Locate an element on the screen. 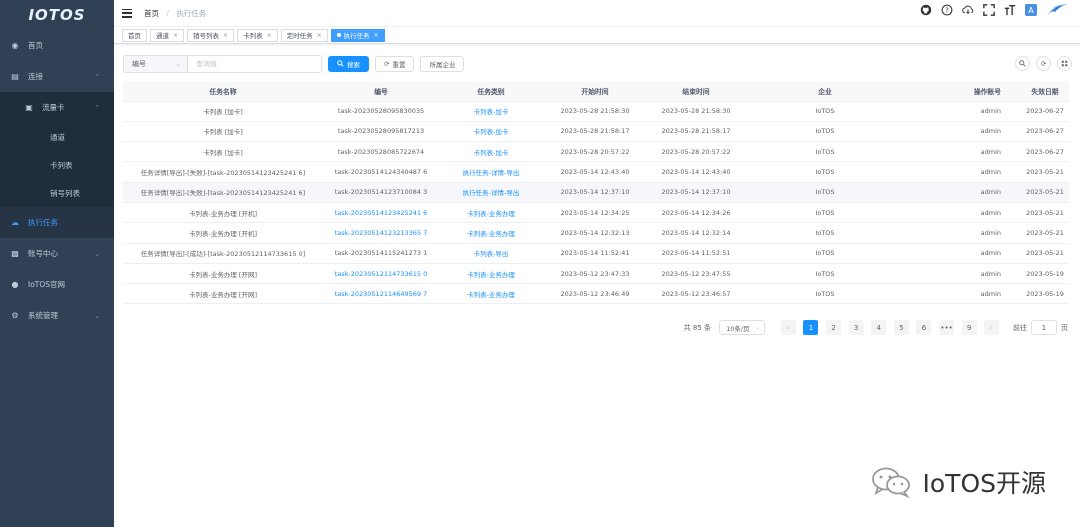  watermark-text: IoTOS开源 is located at coordinates (984, 483).